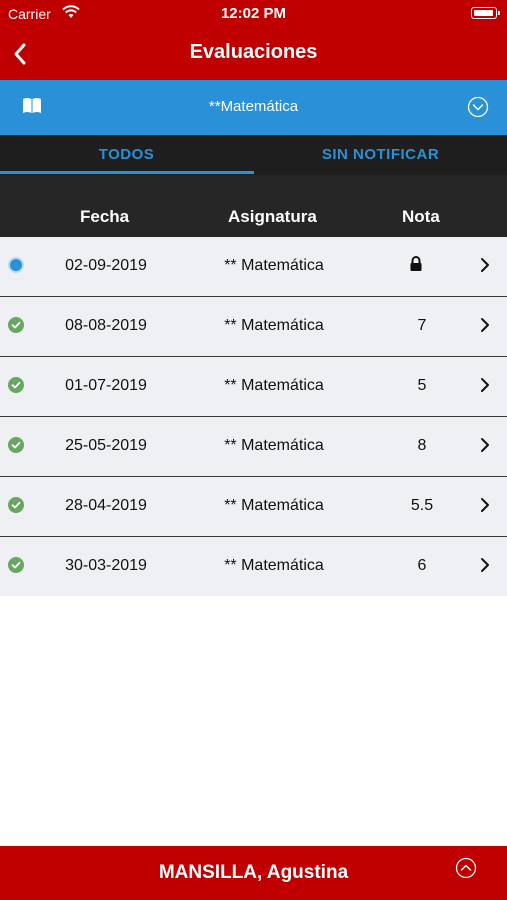  Describe the element at coordinates (106, 265) in the screenshot. I see `row-date: 02-09-2019` at that location.